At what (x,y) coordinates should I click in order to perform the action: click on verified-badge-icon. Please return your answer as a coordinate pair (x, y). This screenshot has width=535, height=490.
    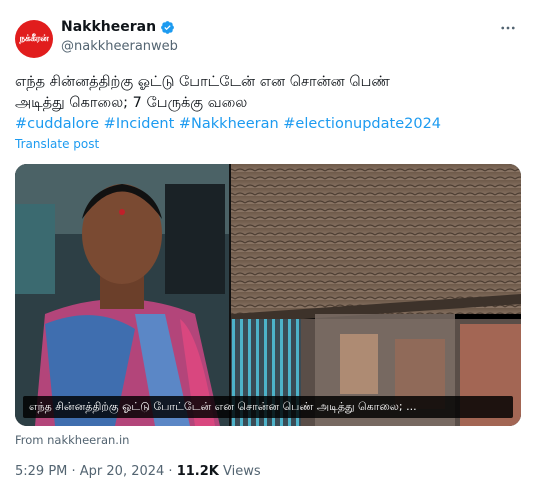
    Looking at the image, I should click on (167, 27).